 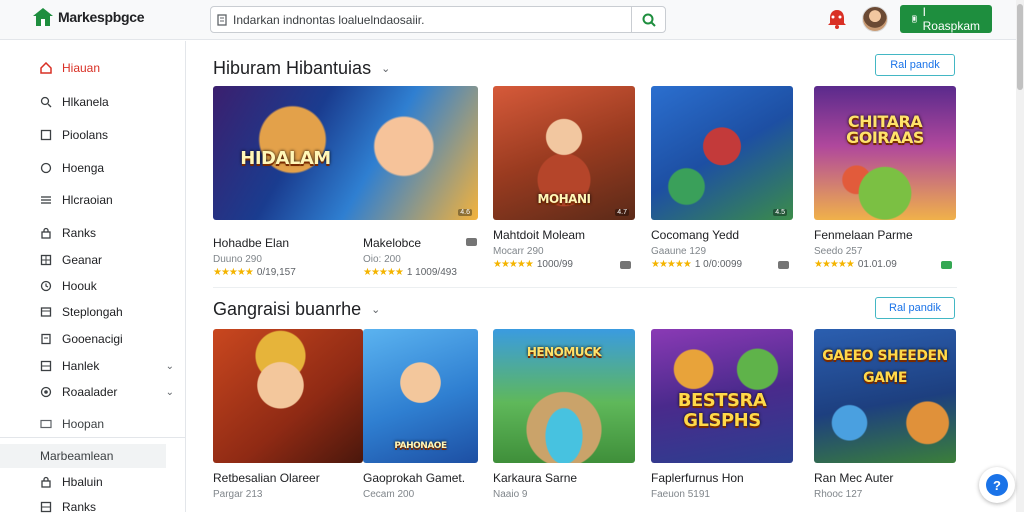 I want to click on rating-tag: 4.7, so click(x=622, y=212).